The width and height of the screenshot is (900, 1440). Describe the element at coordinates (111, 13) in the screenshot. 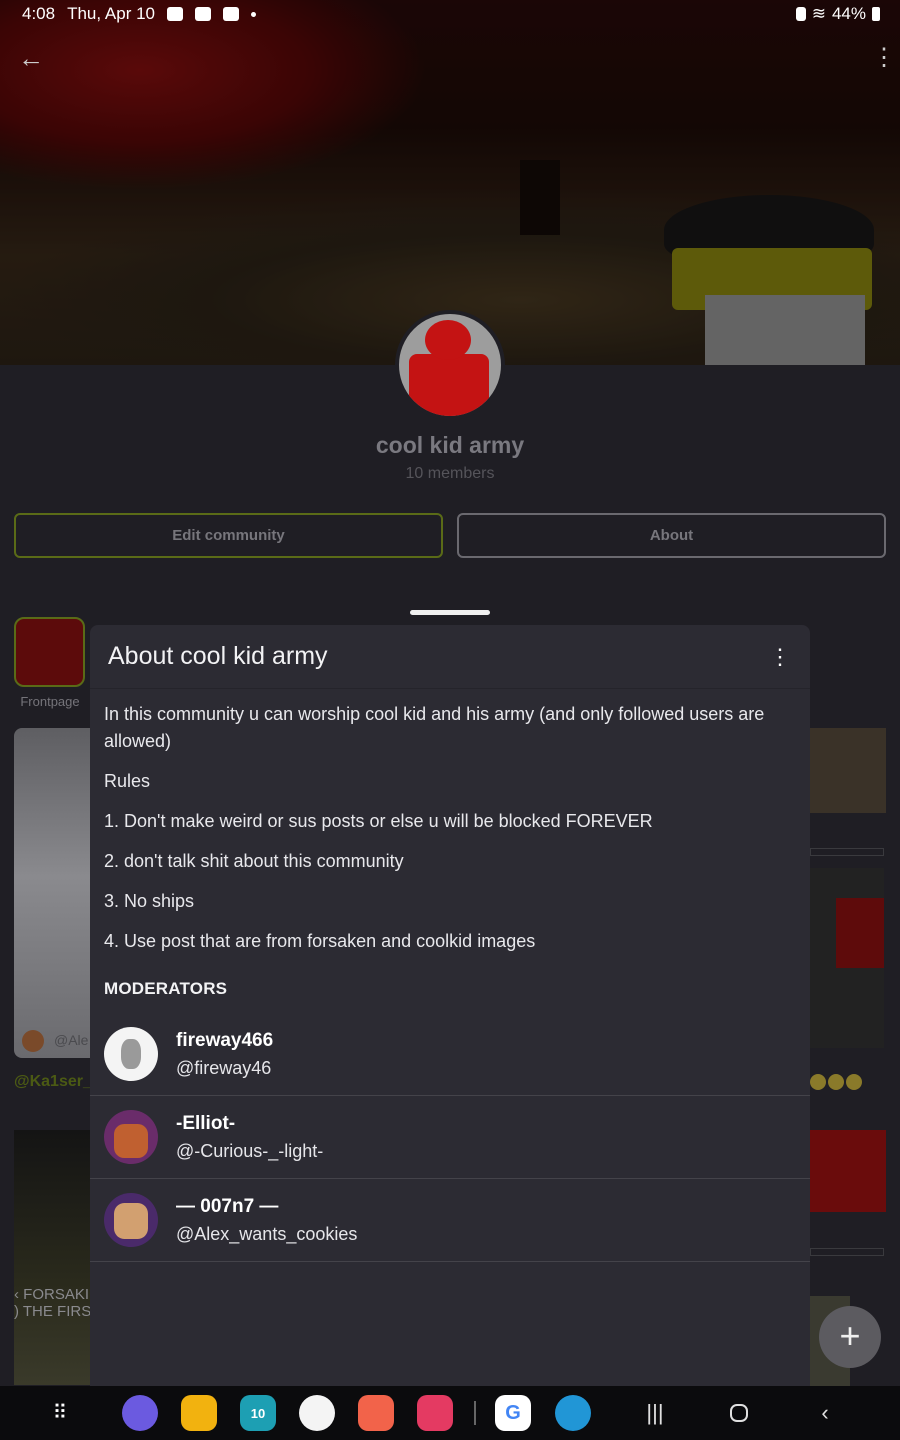

I see `status-date: Thu, Apr 10` at that location.